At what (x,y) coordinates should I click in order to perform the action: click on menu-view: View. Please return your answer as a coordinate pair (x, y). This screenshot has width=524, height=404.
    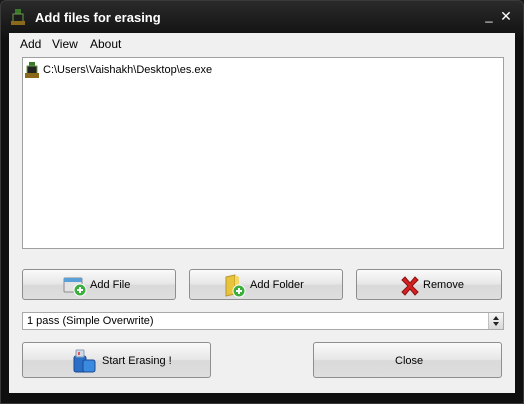
    Looking at the image, I should click on (65, 44).